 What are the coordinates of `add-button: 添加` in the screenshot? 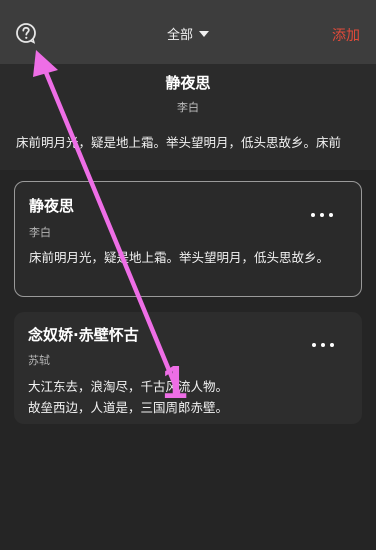 It's located at (346, 35).